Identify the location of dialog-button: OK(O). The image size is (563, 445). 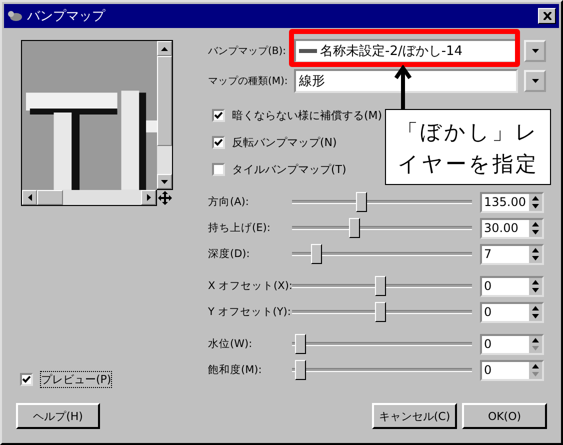
(504, 416).